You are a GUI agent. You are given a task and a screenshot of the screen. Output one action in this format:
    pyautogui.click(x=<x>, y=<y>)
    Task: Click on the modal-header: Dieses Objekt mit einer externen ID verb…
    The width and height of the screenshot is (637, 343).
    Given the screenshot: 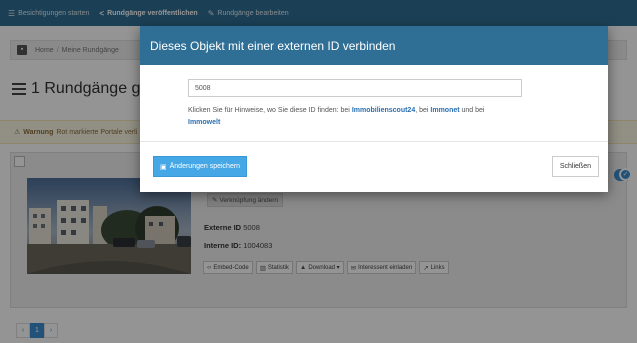 What is the action you would take?
    pyautogui.click(x=374, y=45)
    